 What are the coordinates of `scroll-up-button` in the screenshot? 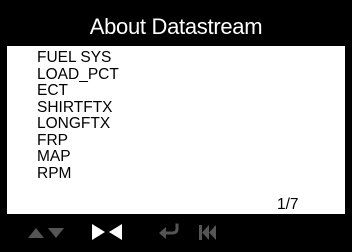 It's located at (36, 229).